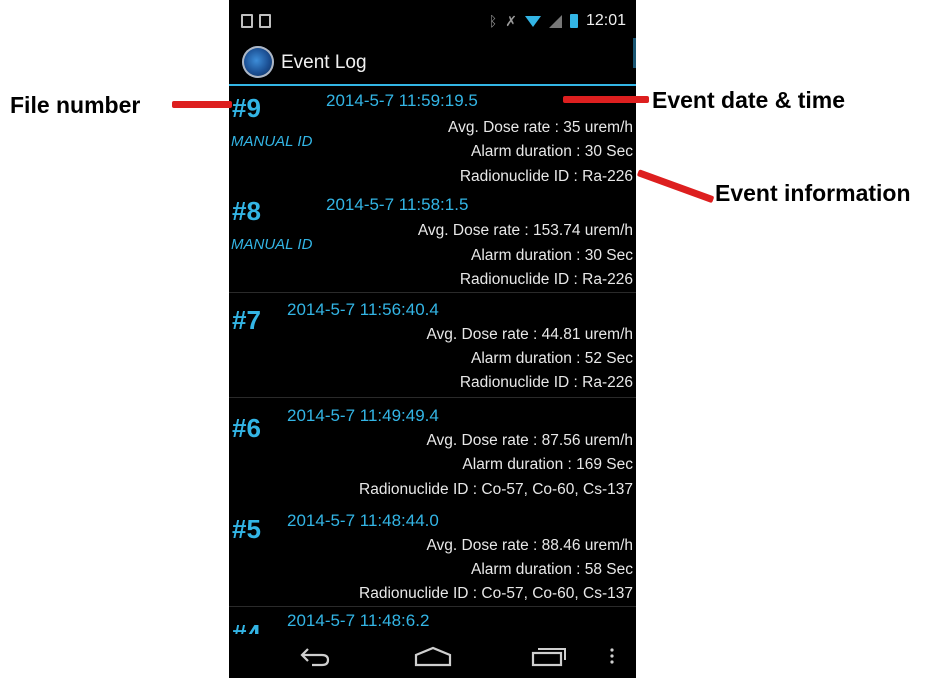 Image resolution: width=943 pixels, height=678 pixels. I want to click on image-icon, so click(265, 21).